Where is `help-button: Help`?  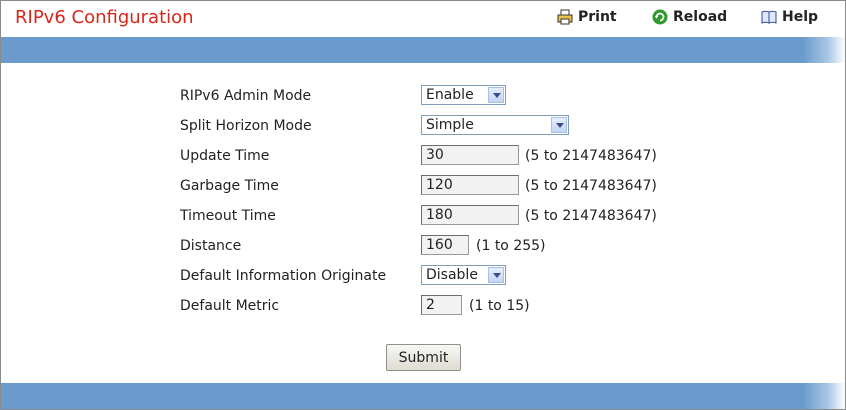 help-button: Help is located at coordinates (789, 17).